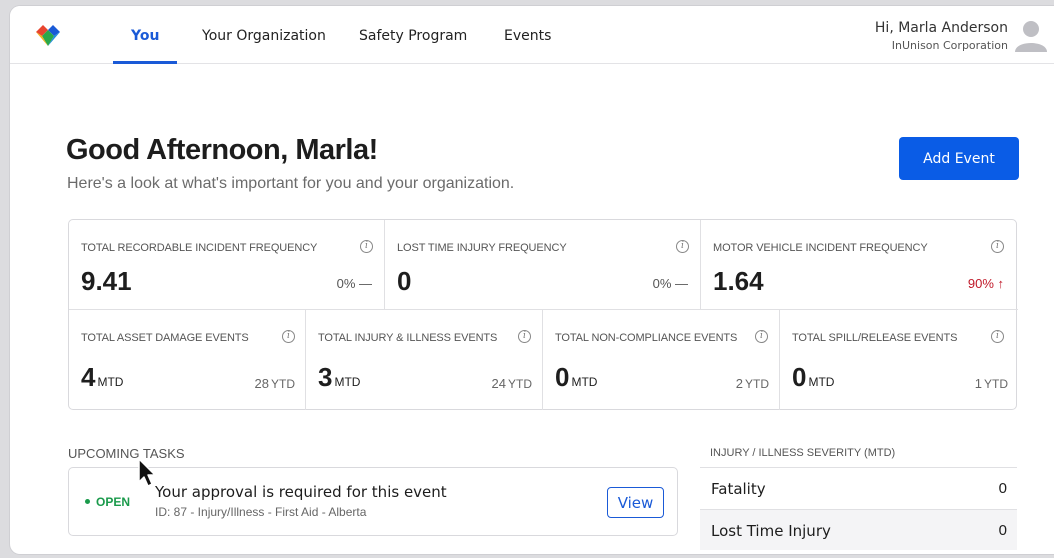  What do you see at coordinates (738, 489) in the screenshot?
I see `severity-name: Fatality` at bounding box center [738, 489].